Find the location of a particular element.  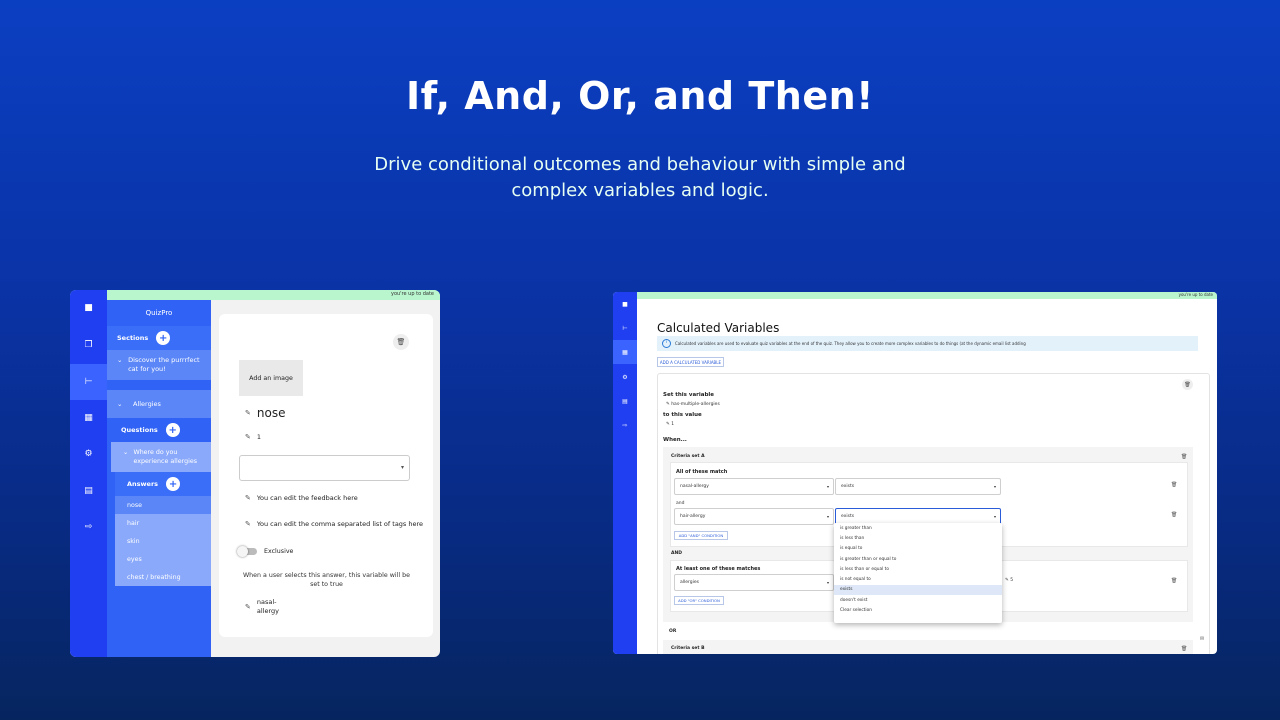

condition-variable-select: nasal-allergy ▾ is located at coordinates (754, 486).